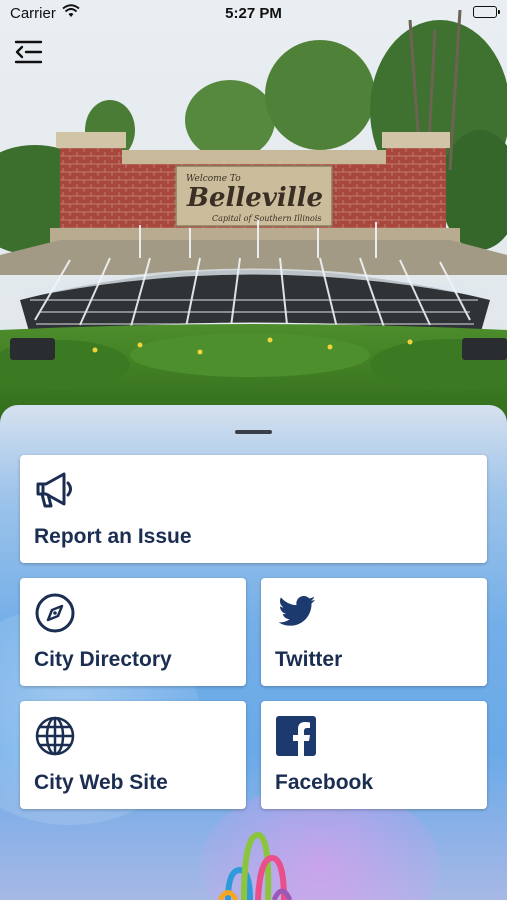 The height and width of the screenshot is (900, 507). What do you see at coordinates (253, 432) in the screenshot?
I see `drag-handle` at bounding box center [253, 432].